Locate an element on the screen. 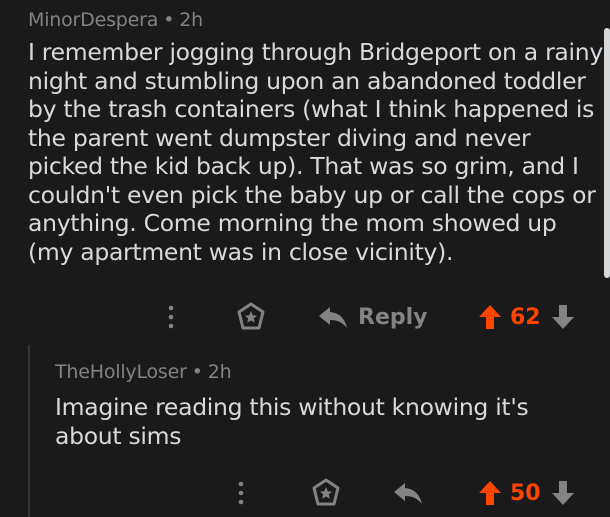 This screenshot has width=610, height=517. comment-meta: MinorDespera • 2h is located at coordinates (115, 20).